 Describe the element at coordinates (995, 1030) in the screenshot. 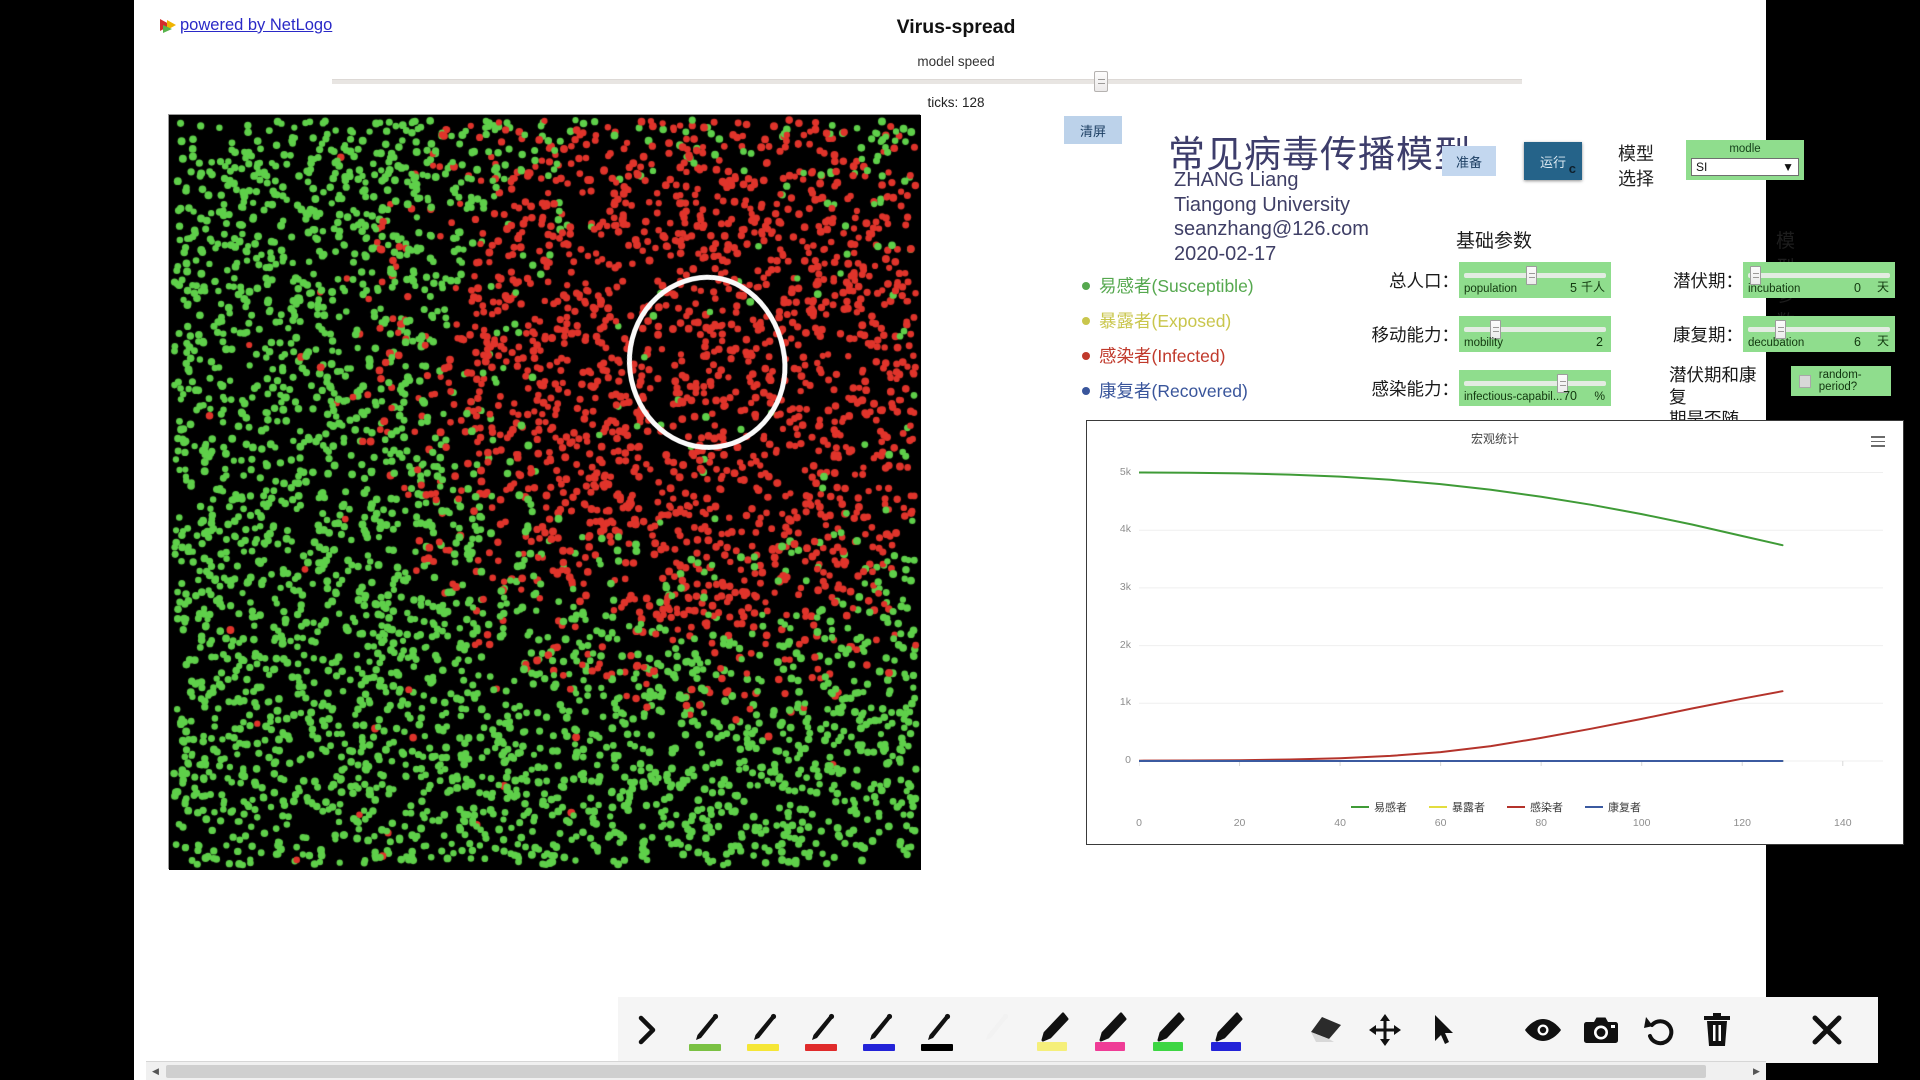

I see `pen-white-tool` at that location.